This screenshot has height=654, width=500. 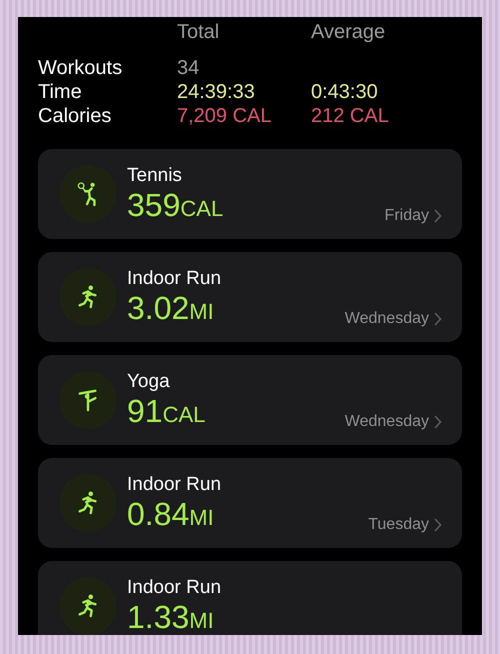 What do you see at coordinates (155, 176) in the screenshot?
I see `workout-name: Tennis` at bounding box center [155, 176].